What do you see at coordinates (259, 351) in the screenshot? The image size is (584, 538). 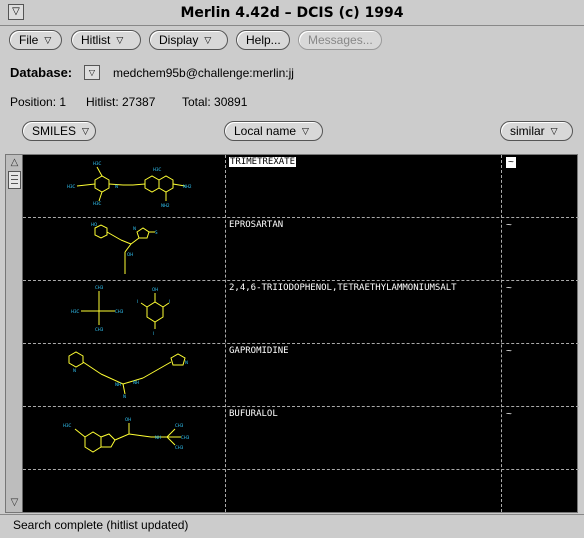 I see `compound-name: GAPROMIDINE` at bounding box center [259, 351].